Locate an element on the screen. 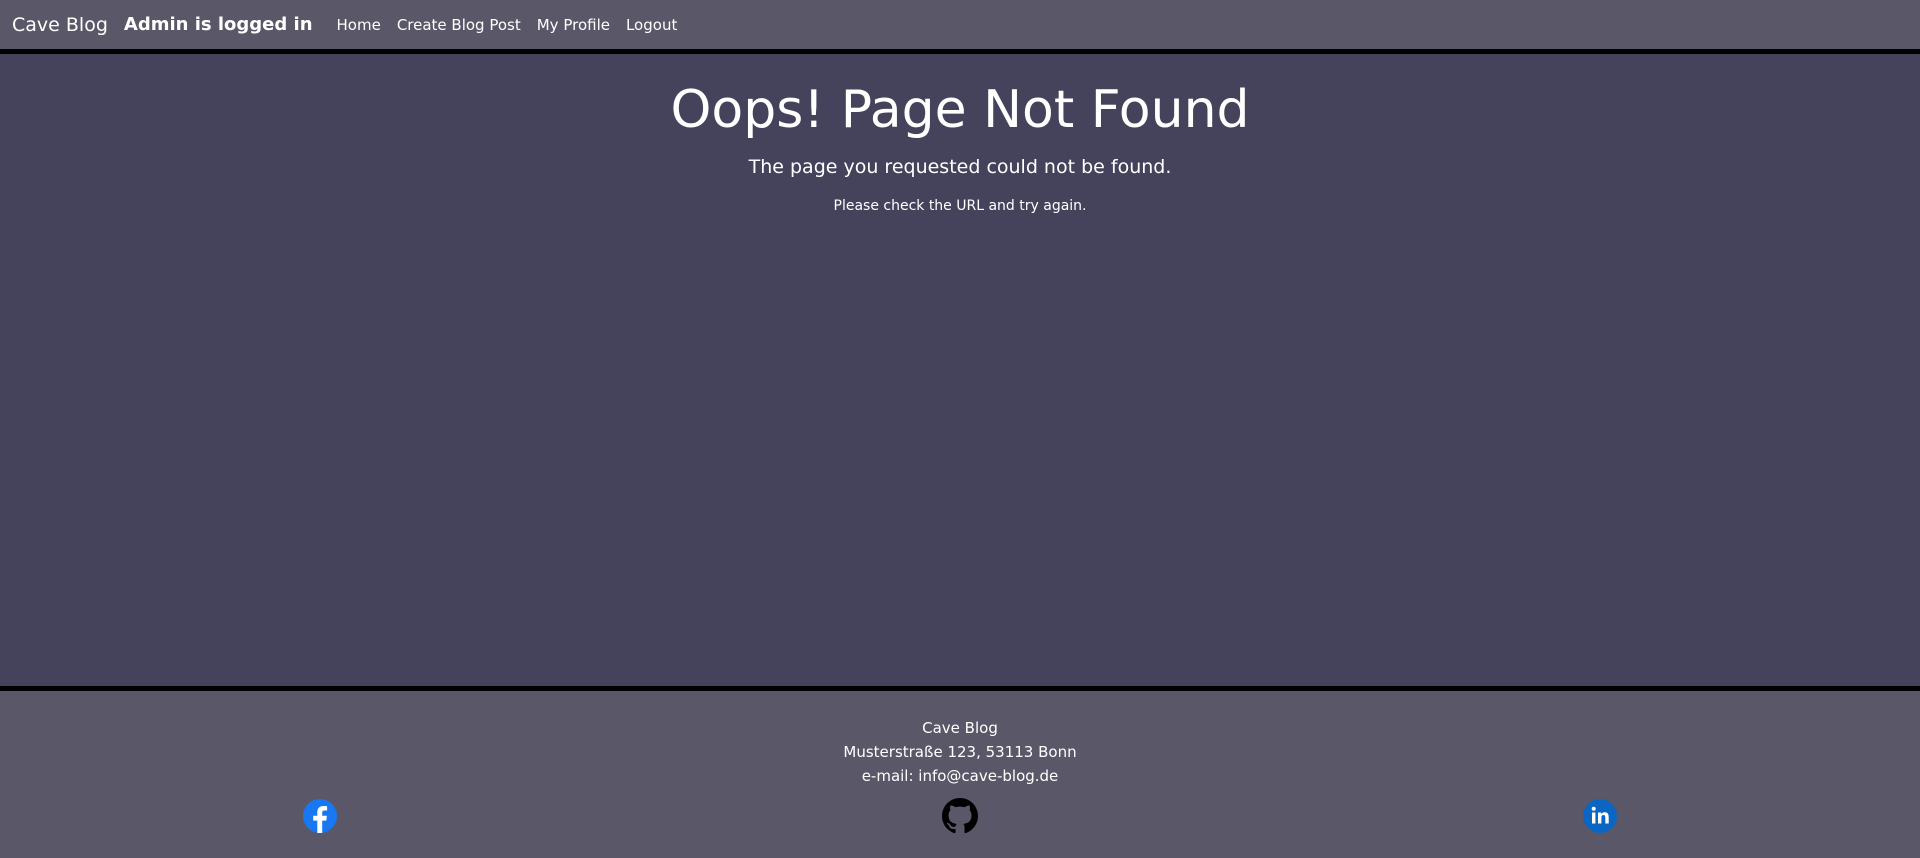 The height and width of the screenshot is (858, 1920). page-title: Oops! Page Not Found is located at coordinates (960, 110).